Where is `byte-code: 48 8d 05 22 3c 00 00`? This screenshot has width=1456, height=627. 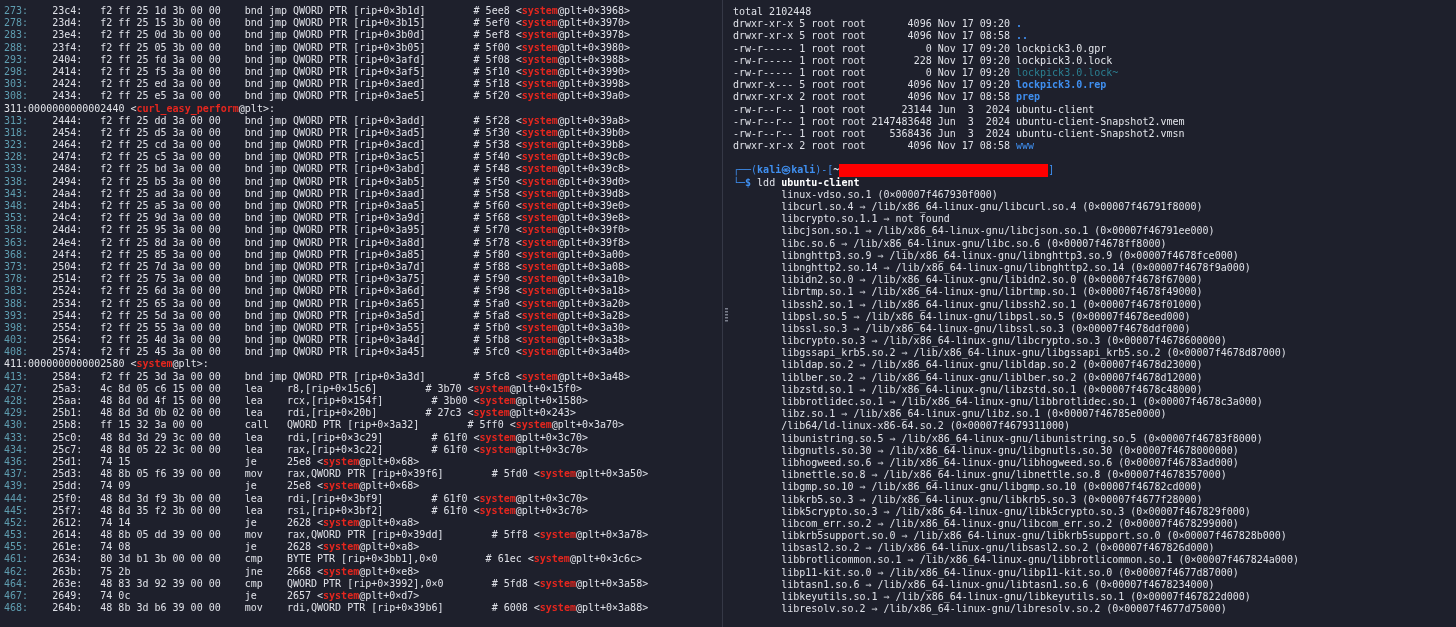 byte-code: 48 8d 05 22 3c 00 00 is located at coordinates (161, 449).